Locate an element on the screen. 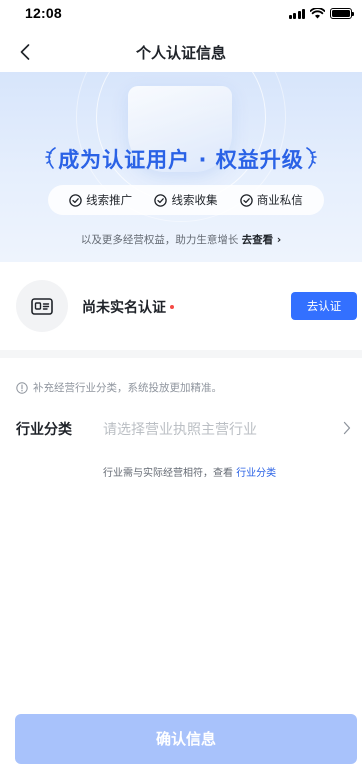  industry-label: 行业分类 is located at coordinates (44, 430).